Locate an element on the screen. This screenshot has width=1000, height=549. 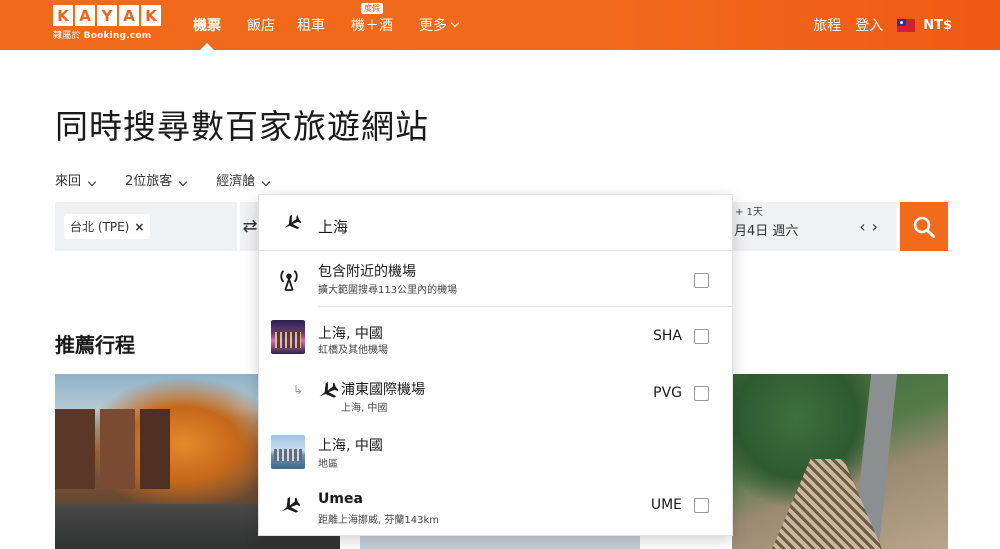
taiwan-flag-icon is located at coordinates (906, 25).